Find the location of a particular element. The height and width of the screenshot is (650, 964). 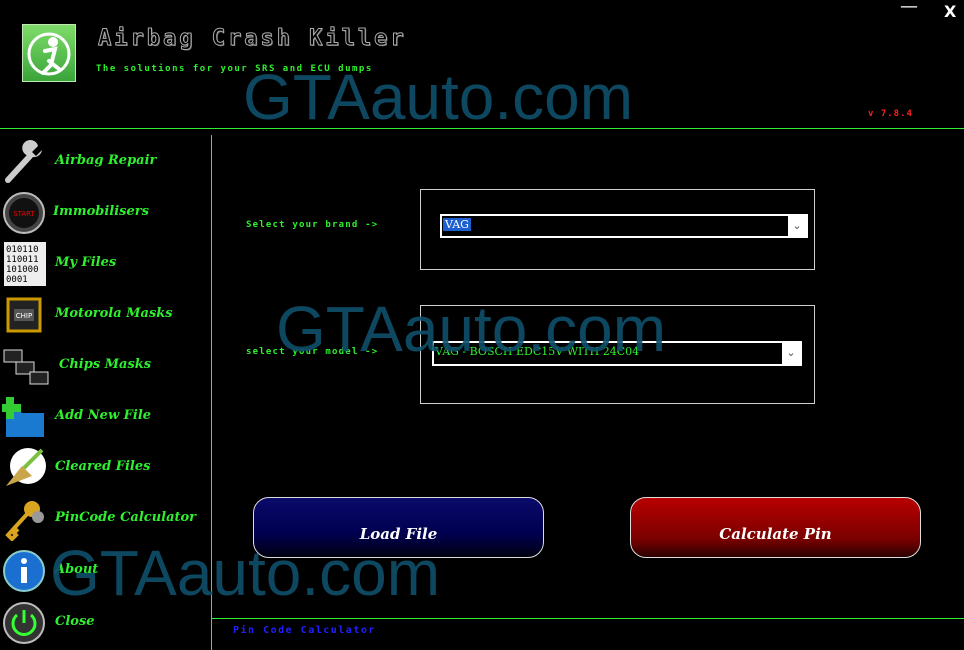

footer-divider is located at coordinates (588, 618).